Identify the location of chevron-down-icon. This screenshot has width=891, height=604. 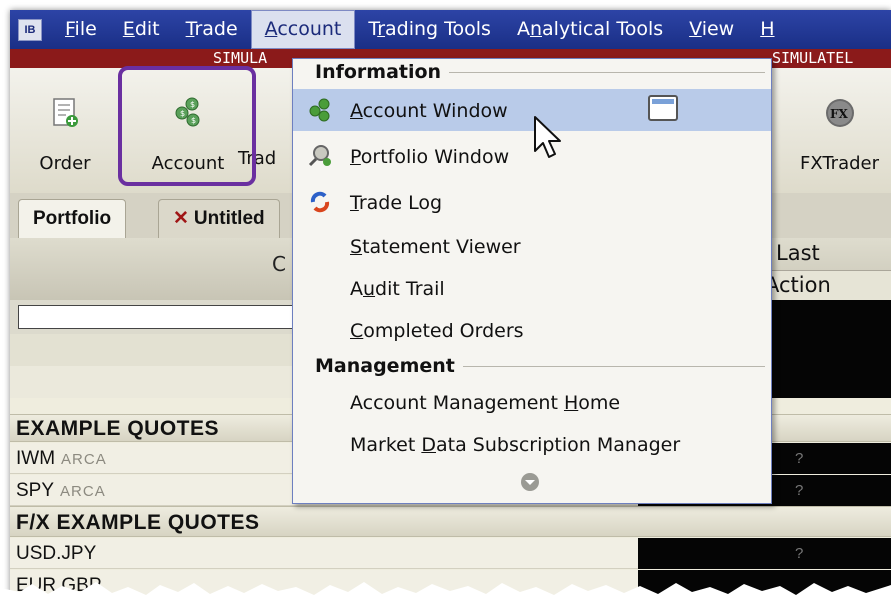
(530, 482).